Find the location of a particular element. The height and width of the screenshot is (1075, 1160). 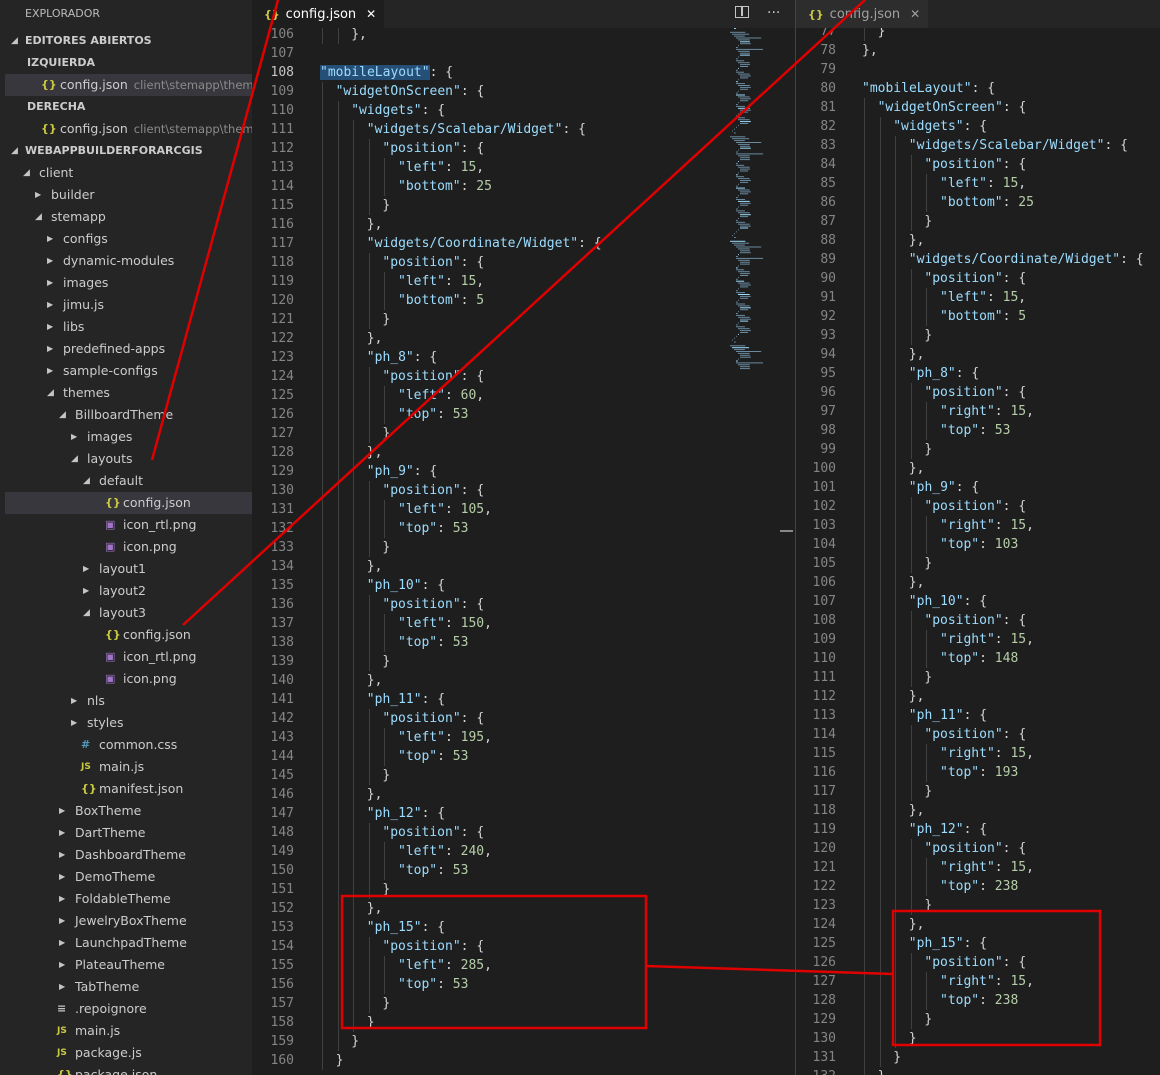

annotation-connector-line is located at coordinates (769, 970).